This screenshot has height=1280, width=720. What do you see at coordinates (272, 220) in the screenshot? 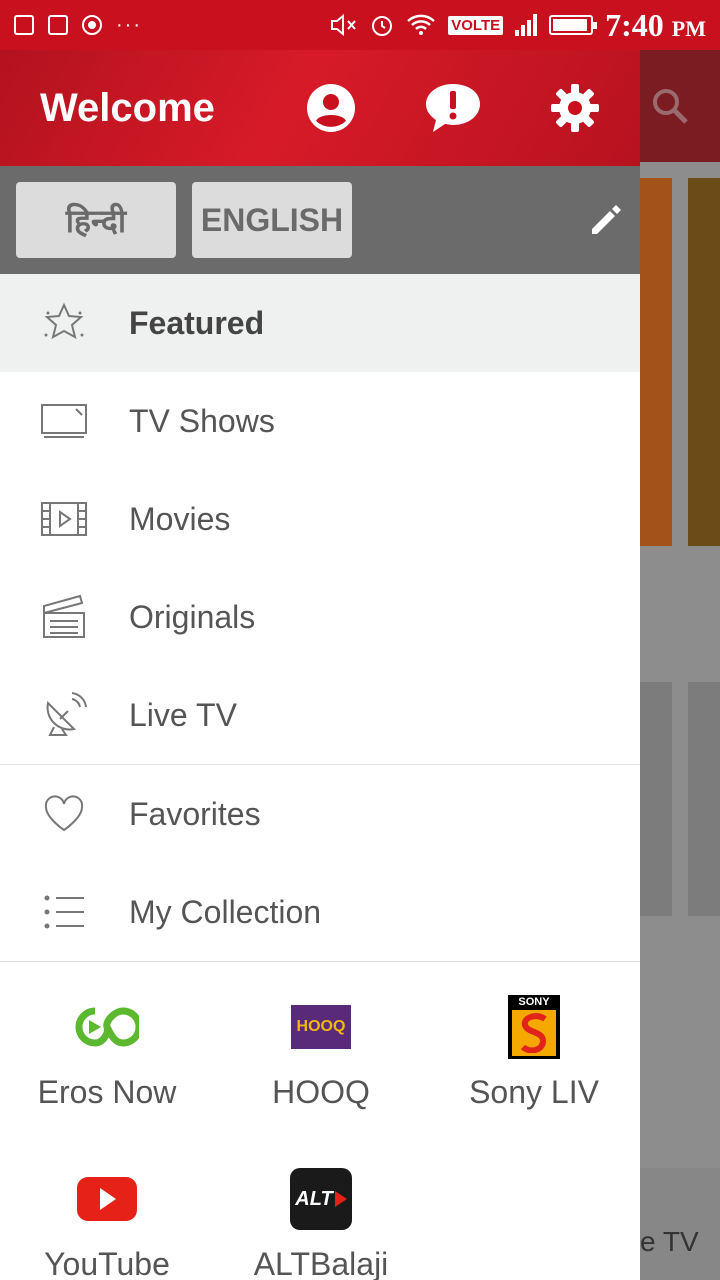
I see `language-english-button: ENGLISH` at bounding box center [272, 220].